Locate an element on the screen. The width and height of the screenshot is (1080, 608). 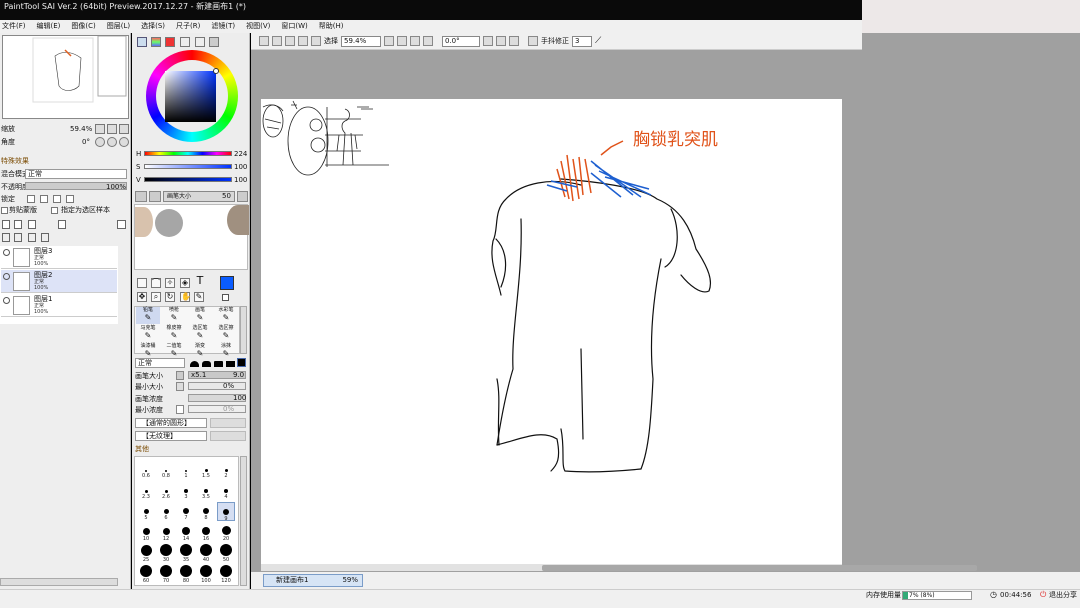
toolbar-zoom-out-button is located at coordinates (389, 41).